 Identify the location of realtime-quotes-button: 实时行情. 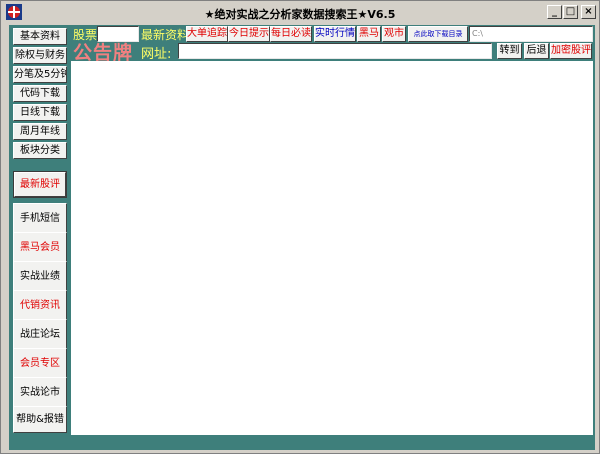
(335, 34).